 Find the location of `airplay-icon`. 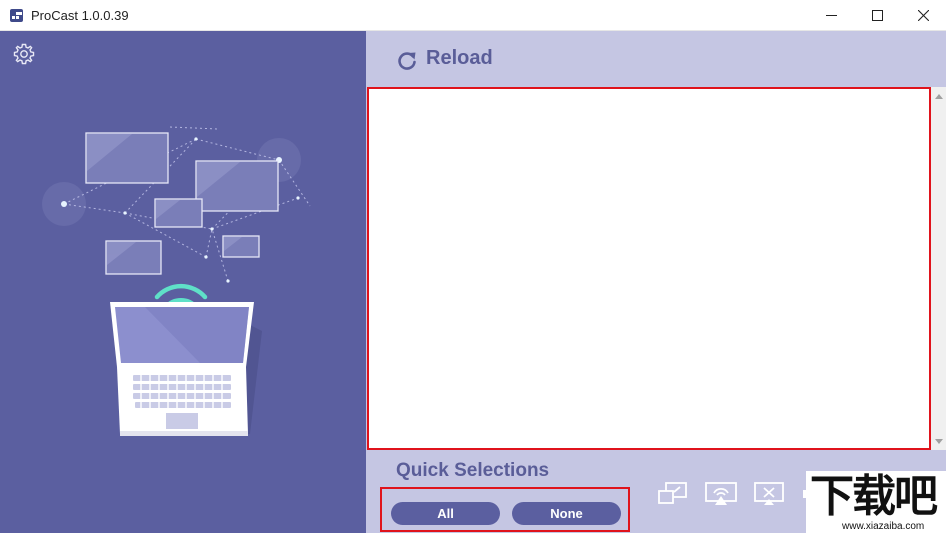

airplay-icon is located at coordinates (721, 494).